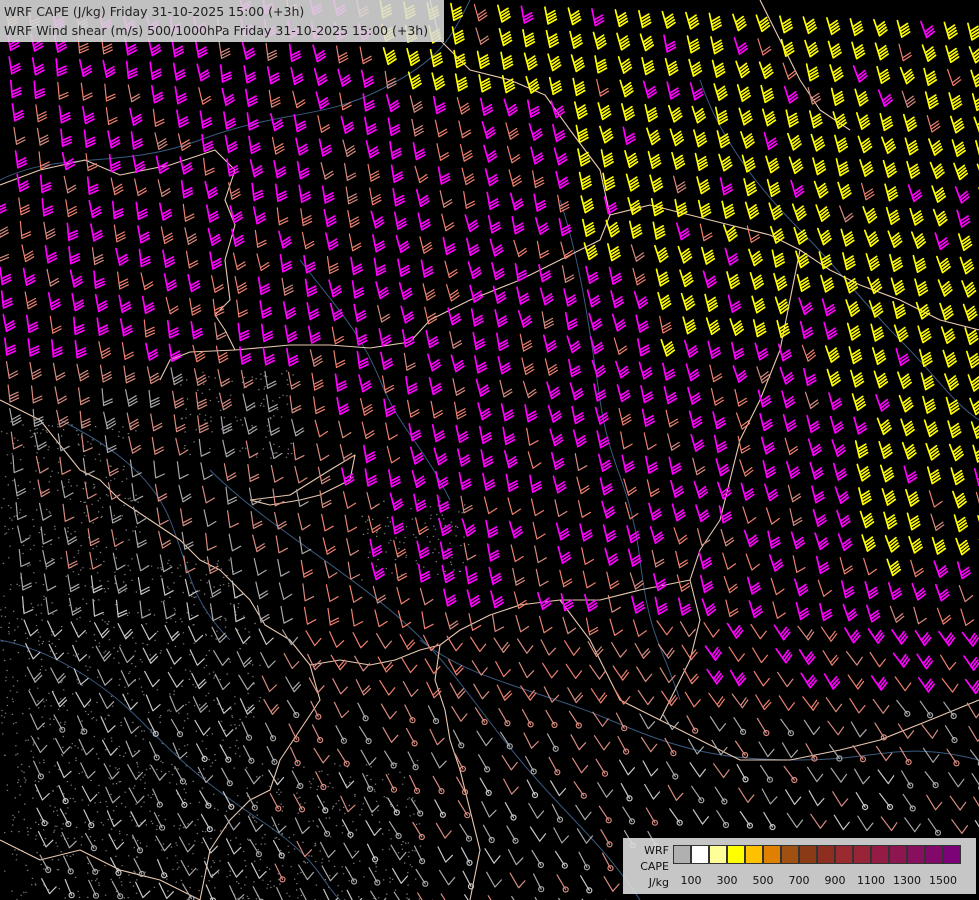 This screenshot has width=979, height=900. I want to click on legend-tick: 1300, so click(907, 880).